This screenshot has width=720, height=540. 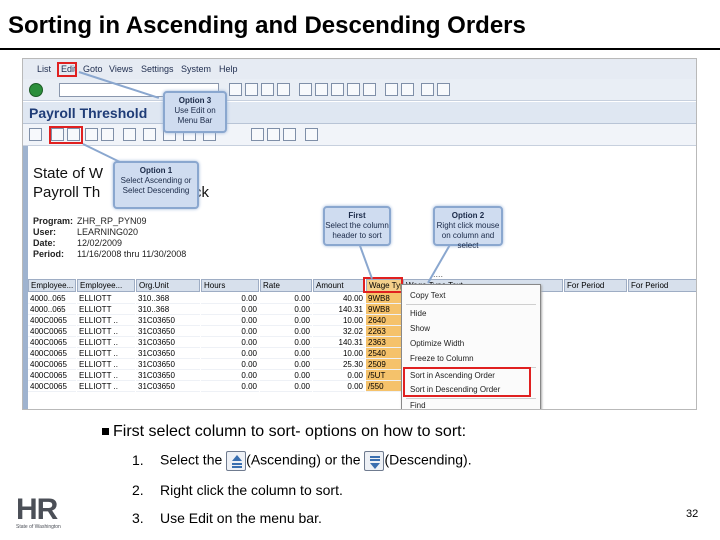 I want to click on first-page-icon, so click(x=353, y=89).